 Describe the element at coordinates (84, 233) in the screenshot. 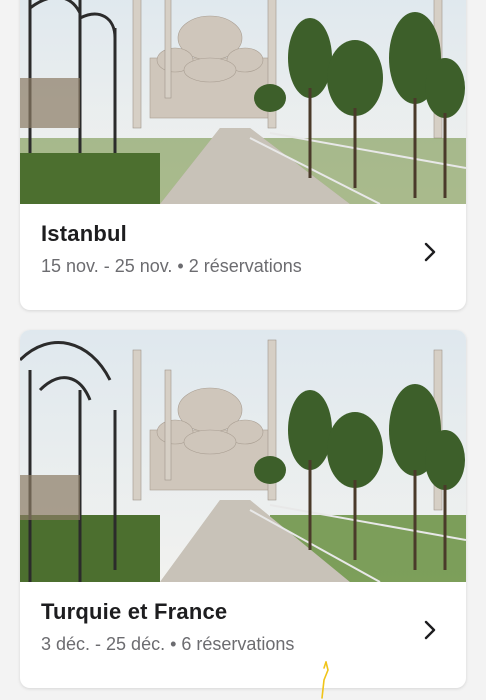

I see `trip-title: Istanbul` at that location.